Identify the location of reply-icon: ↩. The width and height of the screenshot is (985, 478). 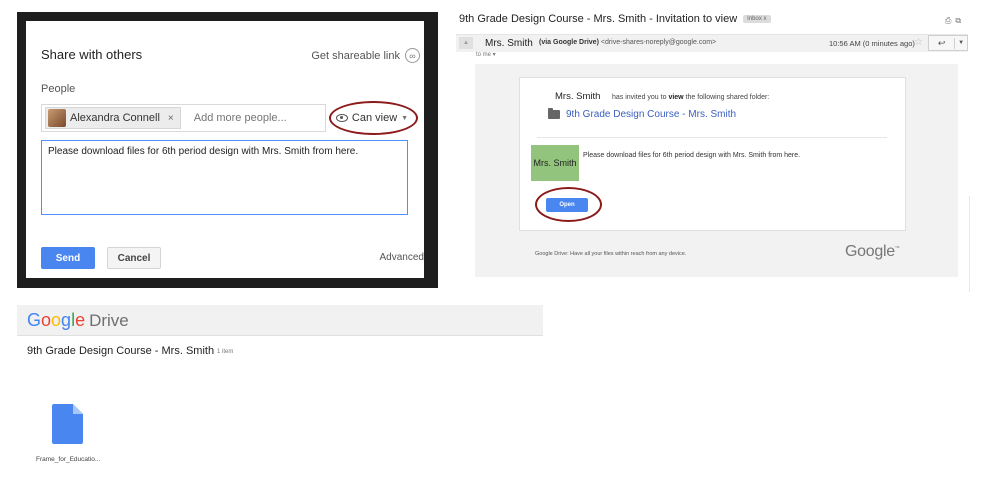
(942, 43).